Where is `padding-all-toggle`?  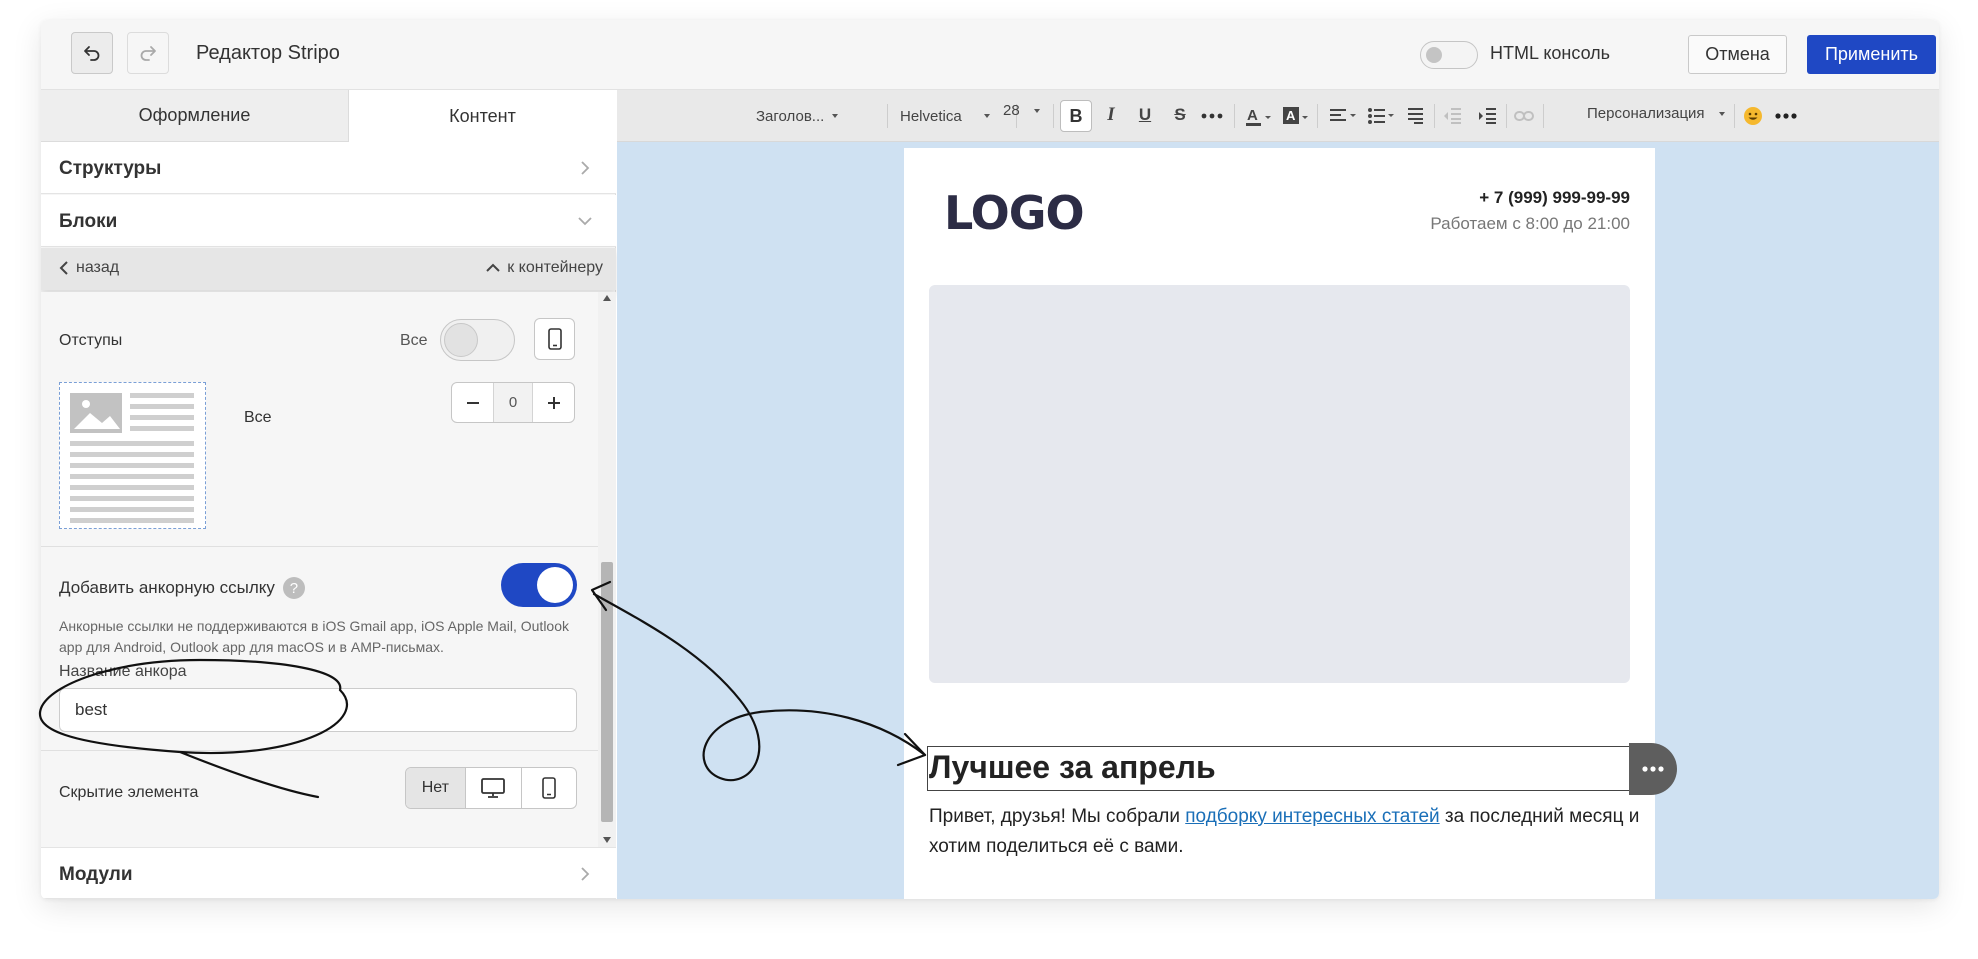 padding-all-toggle is located at coordinates (477, 340).